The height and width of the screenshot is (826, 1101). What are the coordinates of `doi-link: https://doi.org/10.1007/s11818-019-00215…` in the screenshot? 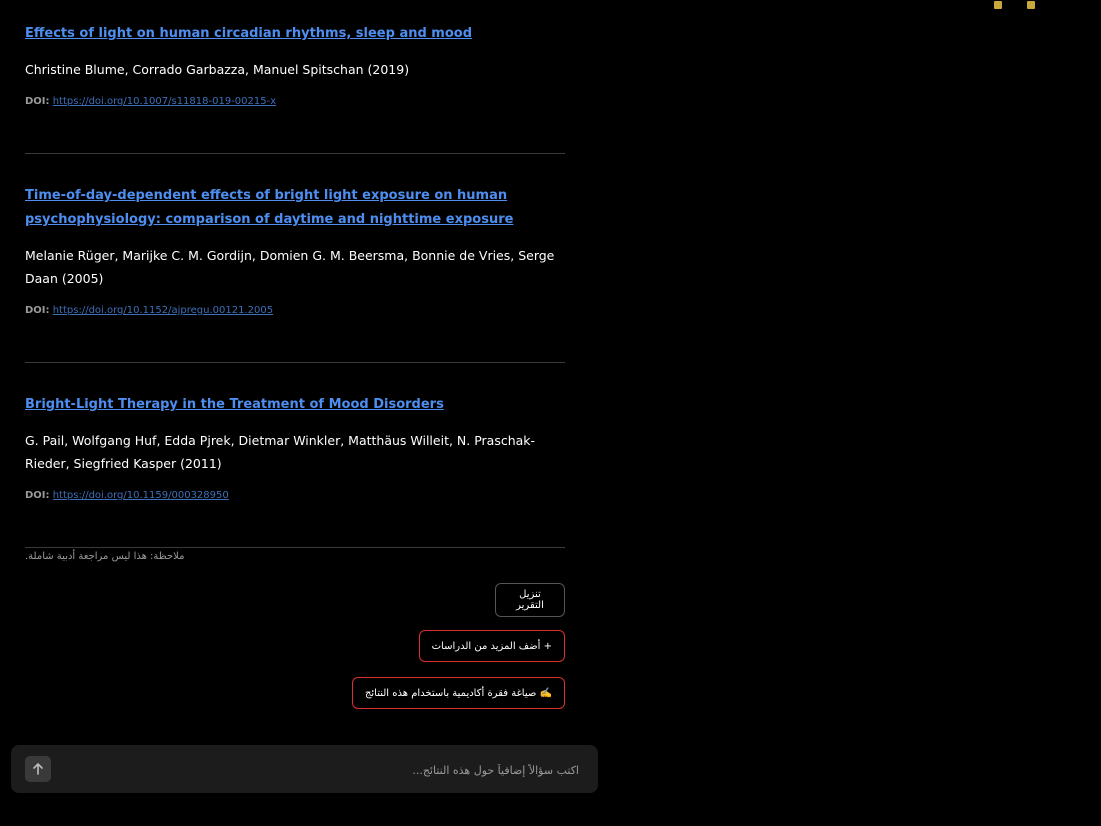 It's located at (164, 101).